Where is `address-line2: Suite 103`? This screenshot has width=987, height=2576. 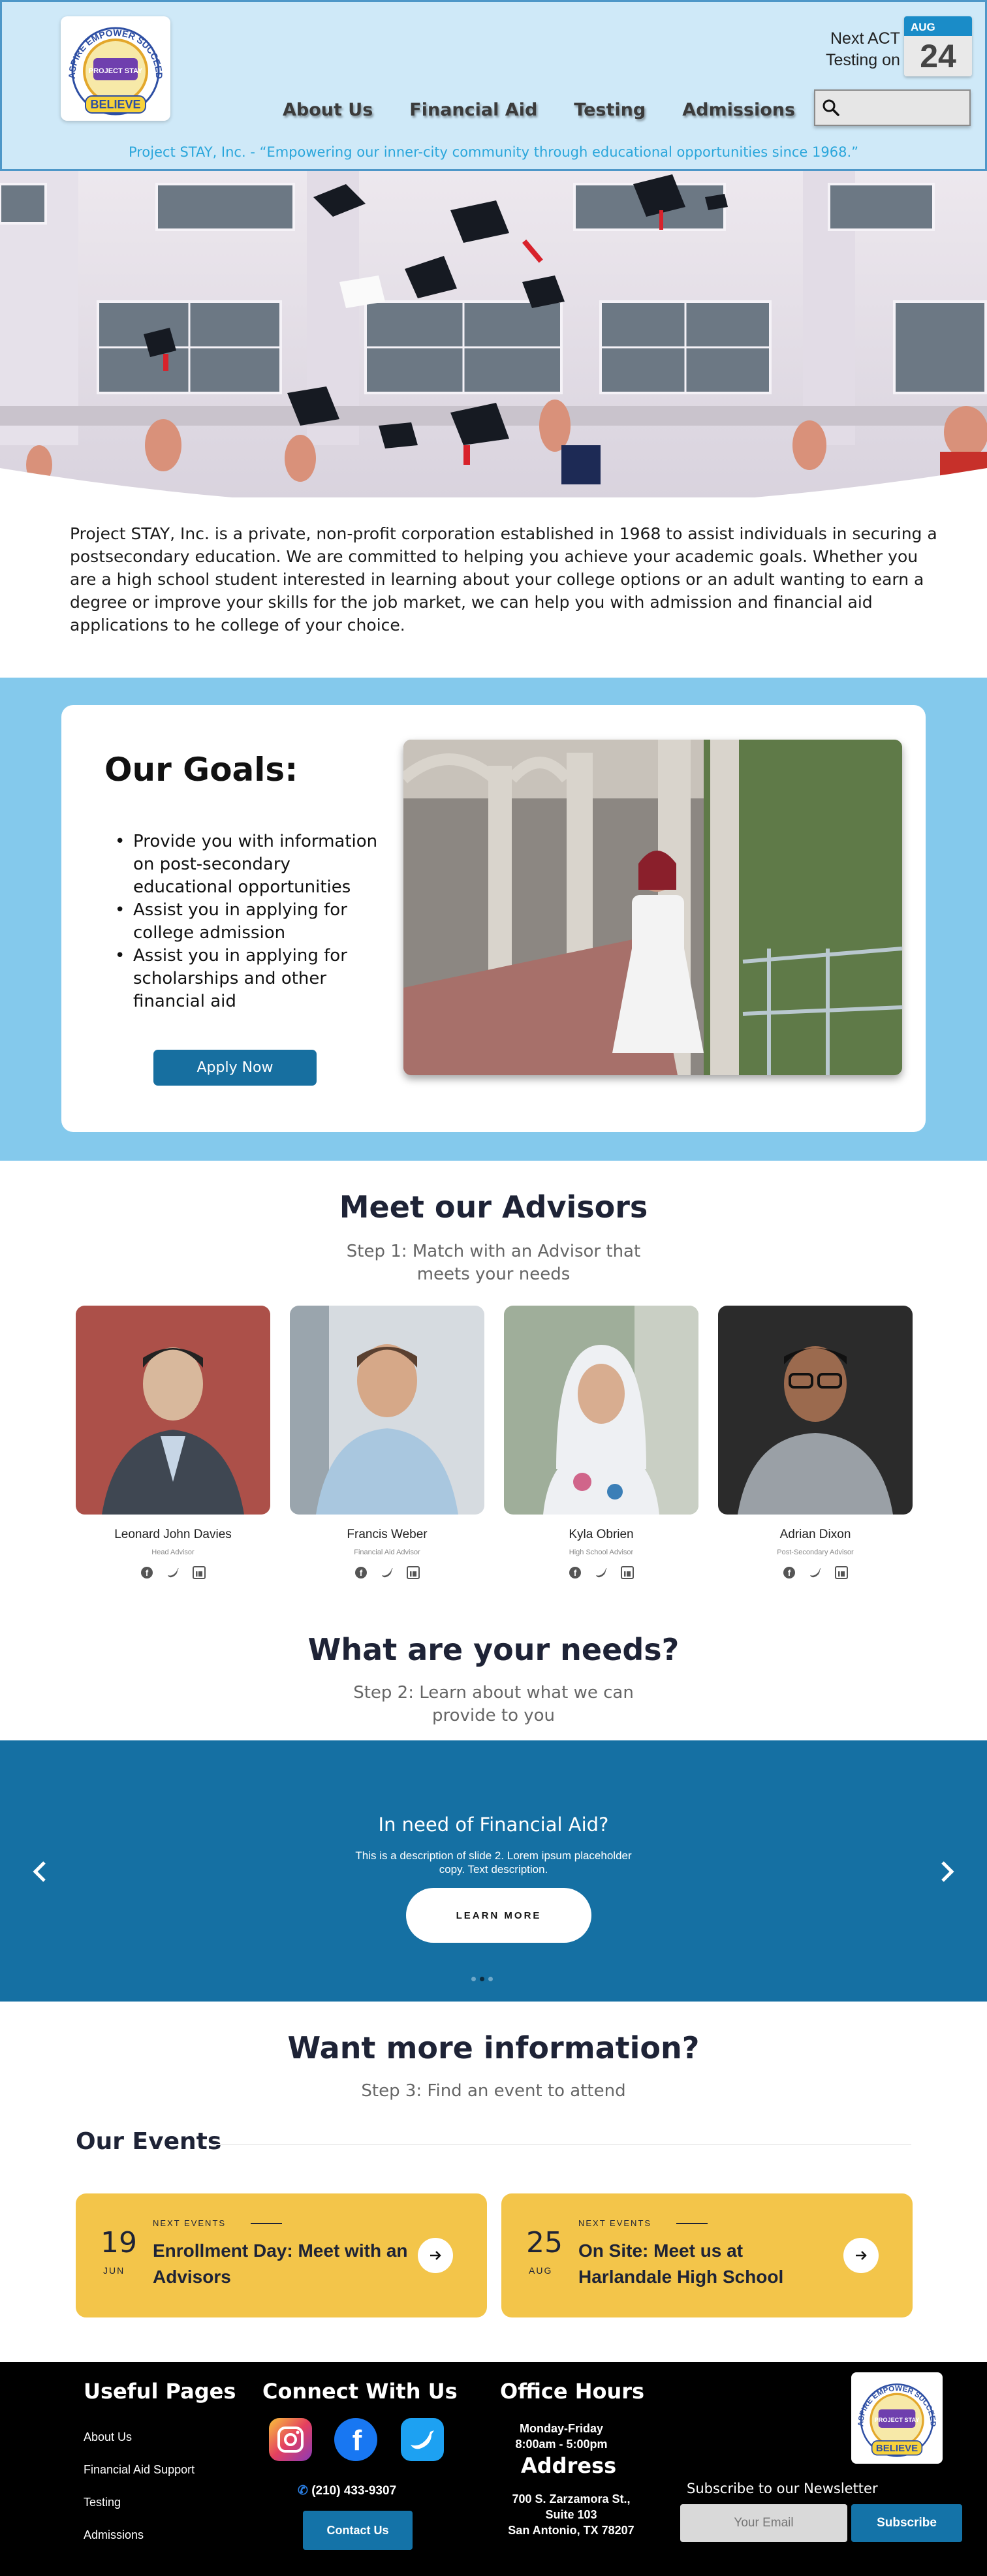 address-line2: Suite 103 is located at coordinates (571, 2514).